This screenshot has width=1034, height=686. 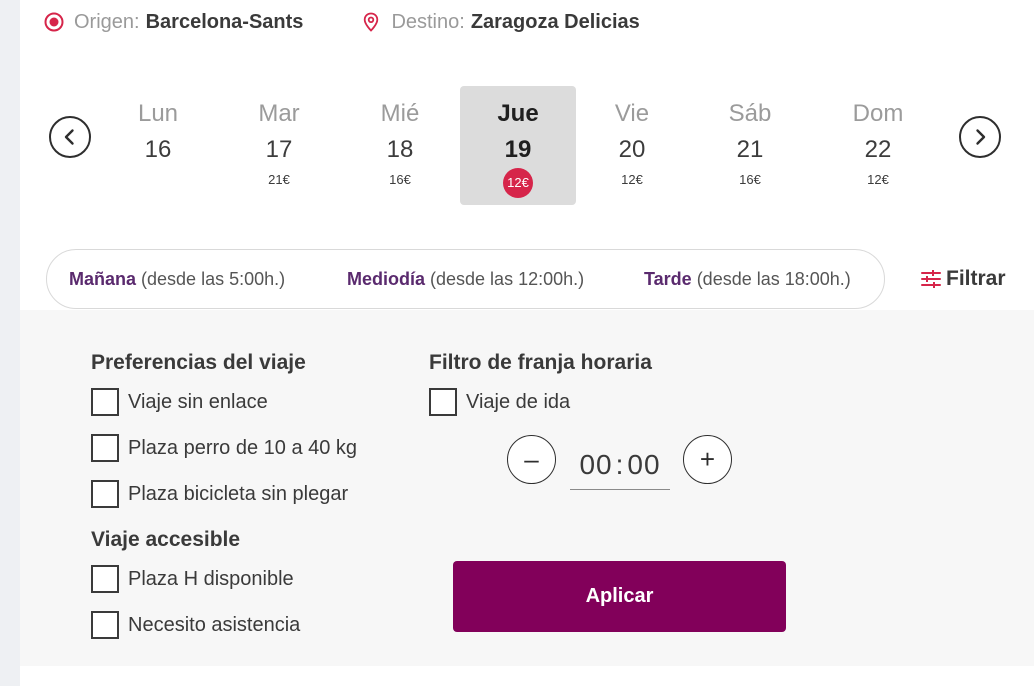 What do you see at coordinates (224, 21) in the screenshot?
I see `origin-value: Barcelona-Sants` at bounding box center [224, 21].